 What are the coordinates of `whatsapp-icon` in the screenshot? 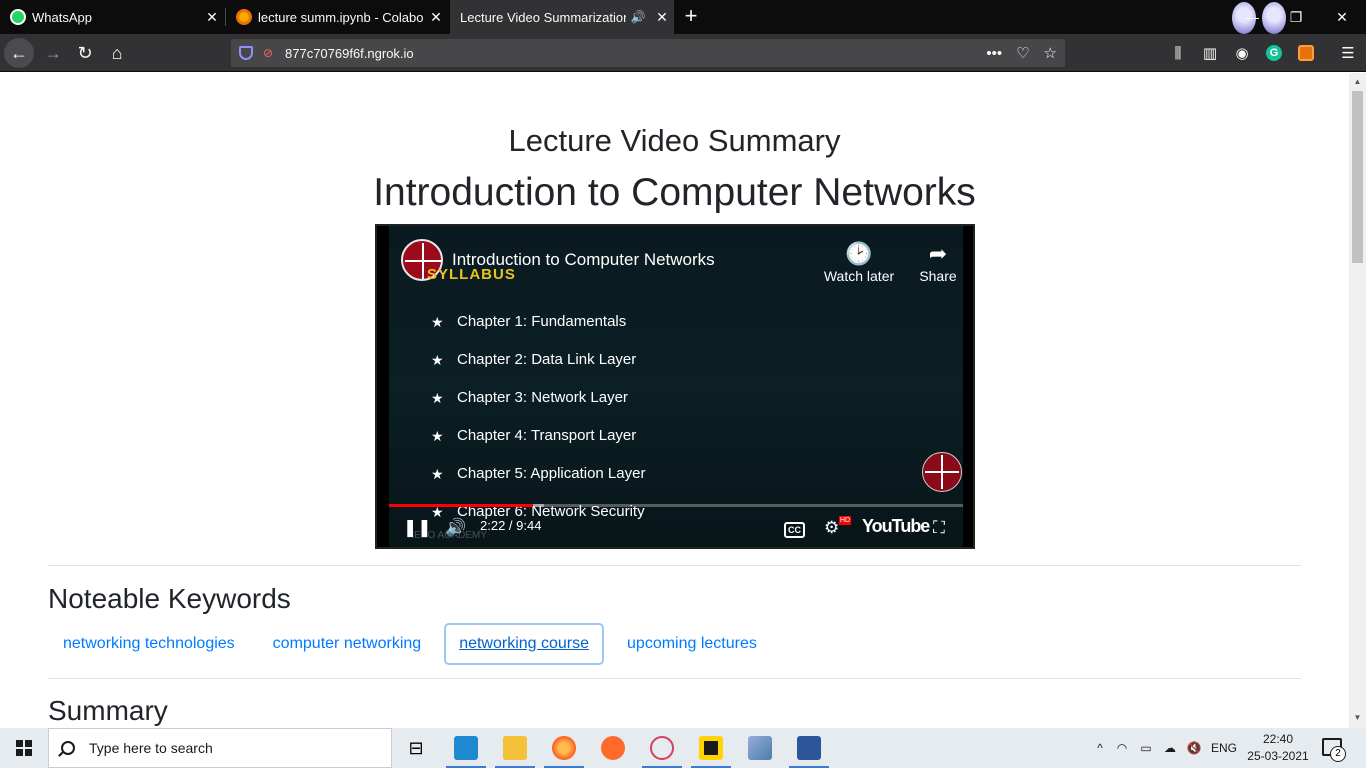 It's located at (18, 17).